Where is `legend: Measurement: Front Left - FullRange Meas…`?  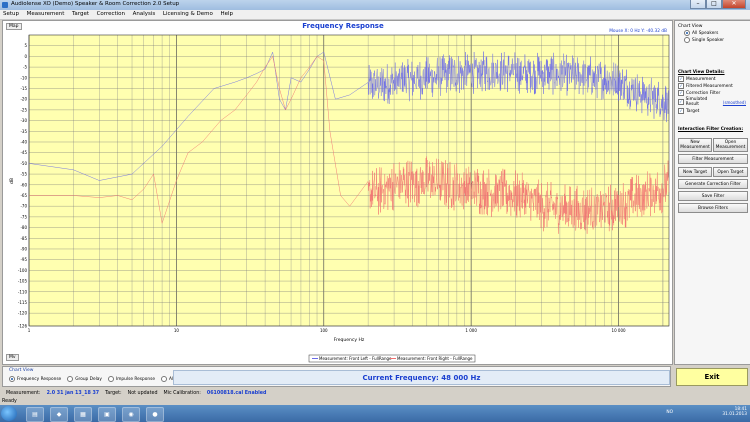
legend: Measurement: Front Left - FullRange Meas… is located at coordinates (392, 358).